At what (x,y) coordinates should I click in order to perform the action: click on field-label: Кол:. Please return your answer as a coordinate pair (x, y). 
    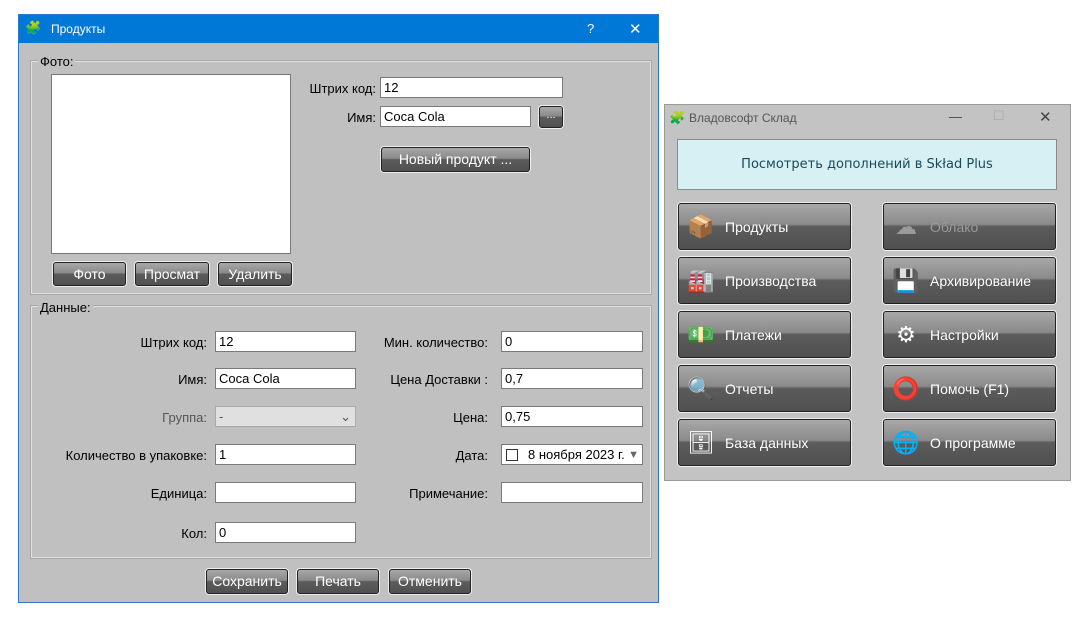
    Looking at the image, I should click on (194, 533).